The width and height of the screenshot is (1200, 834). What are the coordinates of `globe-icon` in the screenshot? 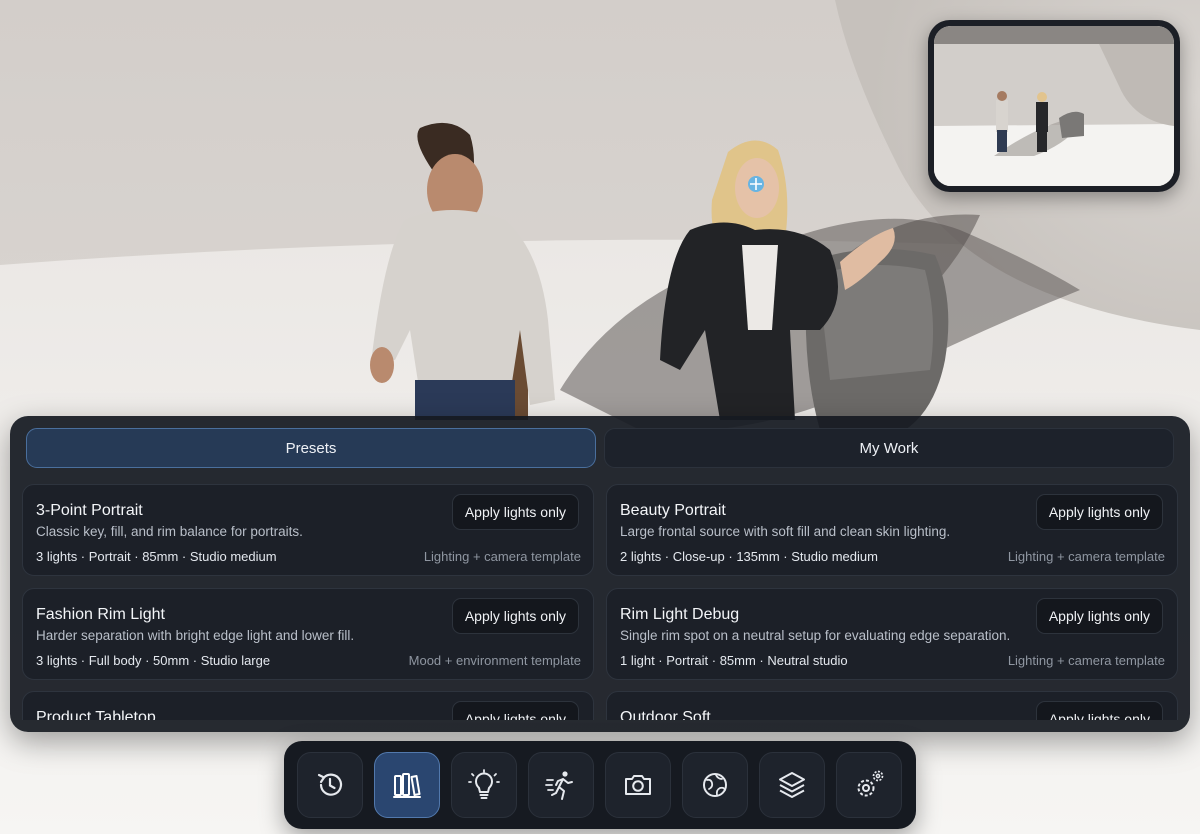 It's located at (715, 785).